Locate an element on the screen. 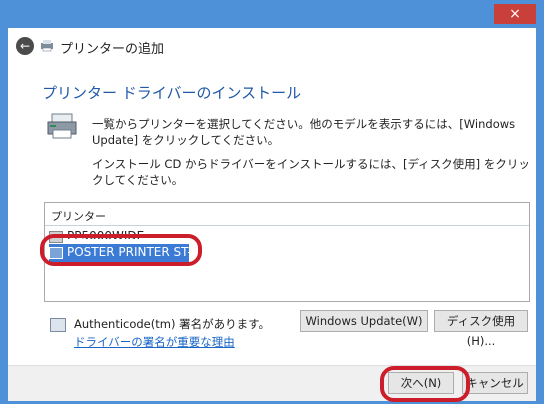 This screenshot has height=404, width=544. list-header-divider is located at coordinates (287, 225).